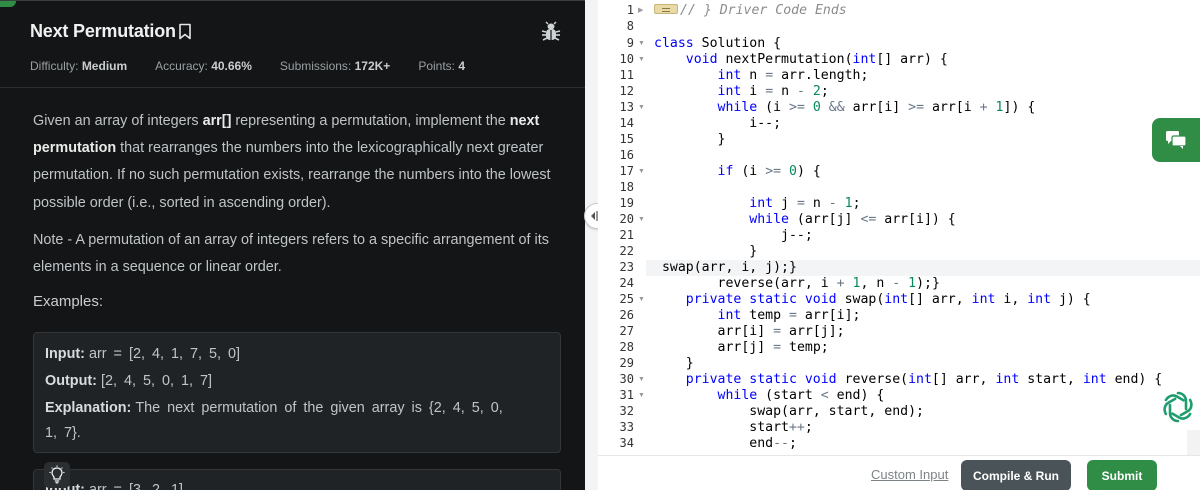 This screenshot has width=1200, height=490. Describe the element at coordinates (372, 66) in the screenshot. I see `submissions-value: 172K+` at that location.